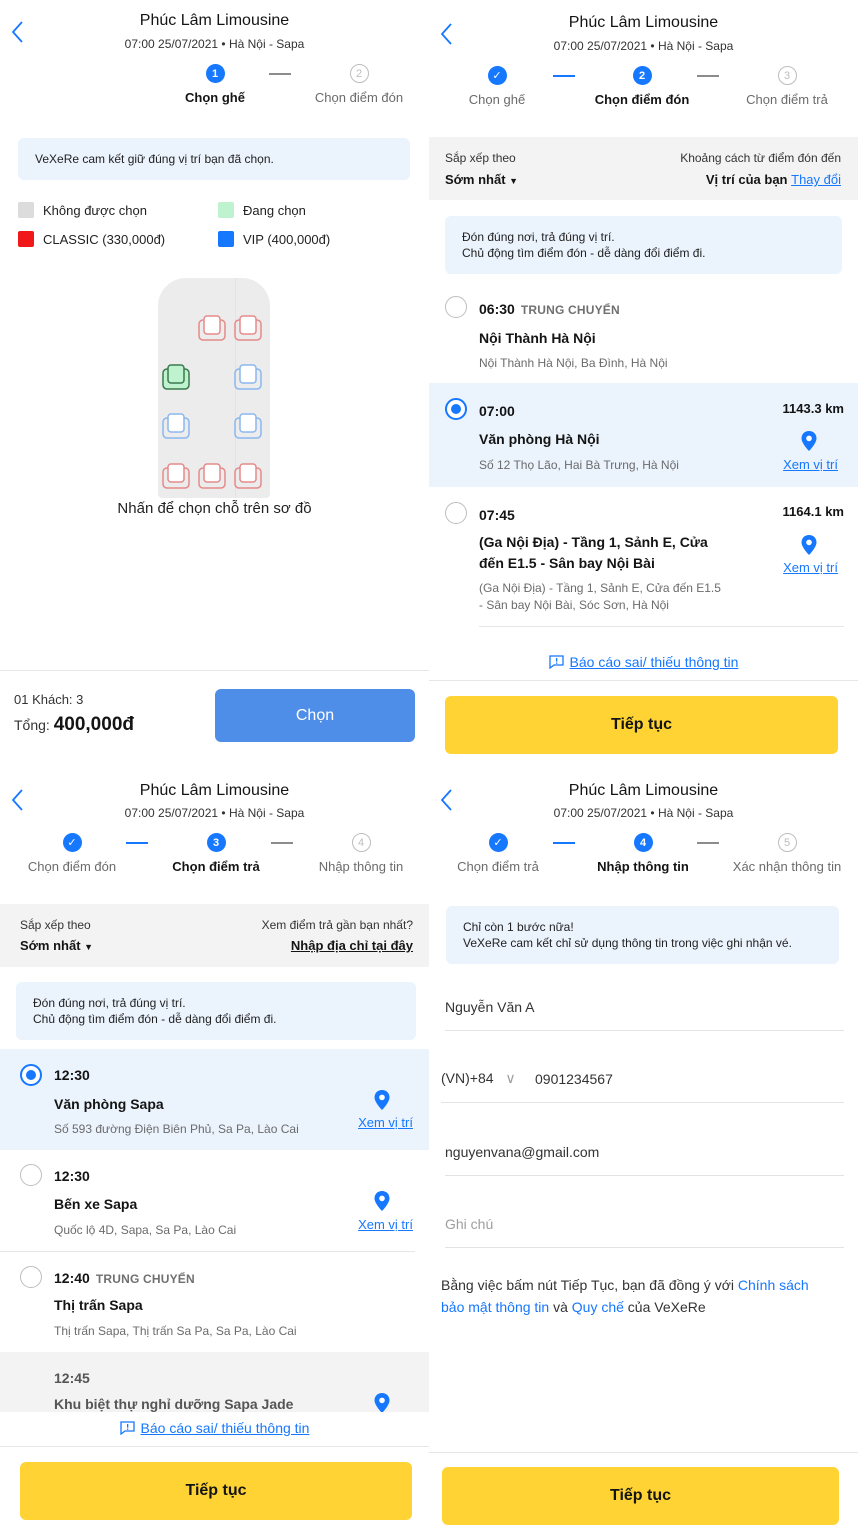 This screenshot has height=1536, width=858. I want to click on country-code-select: (VN)+84 ∨, so click(478, 1078).